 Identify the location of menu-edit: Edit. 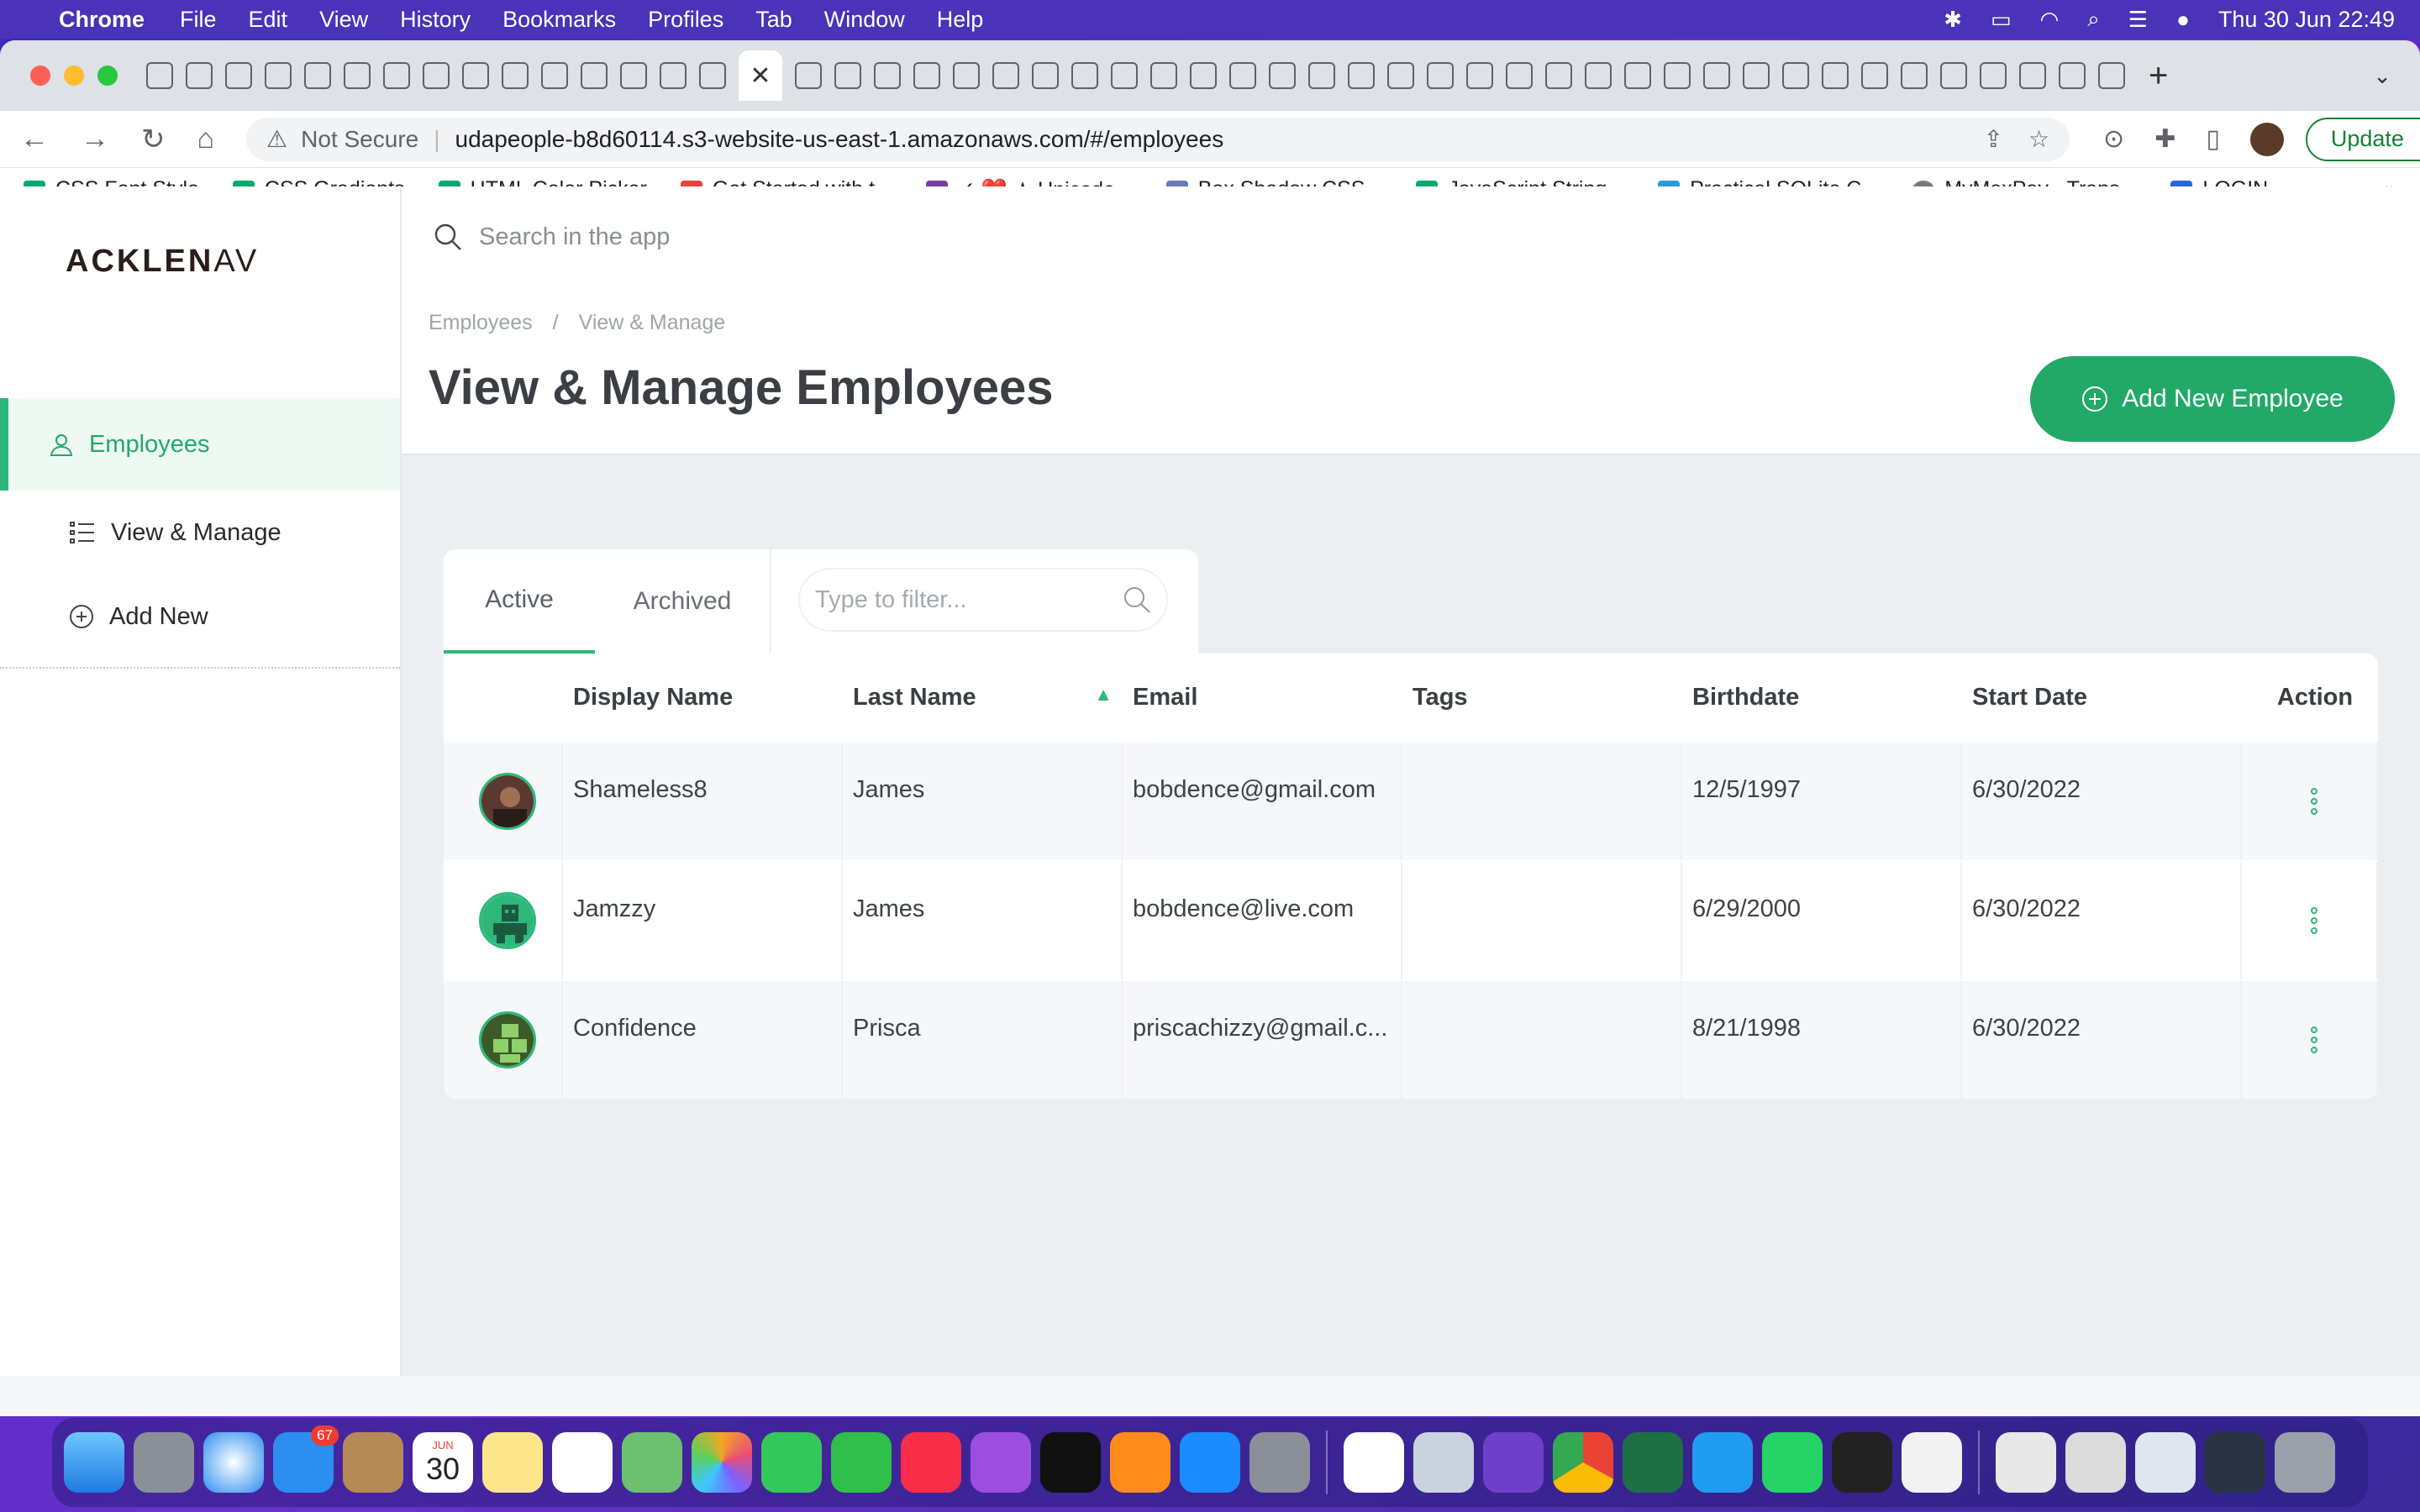
(268, 20).